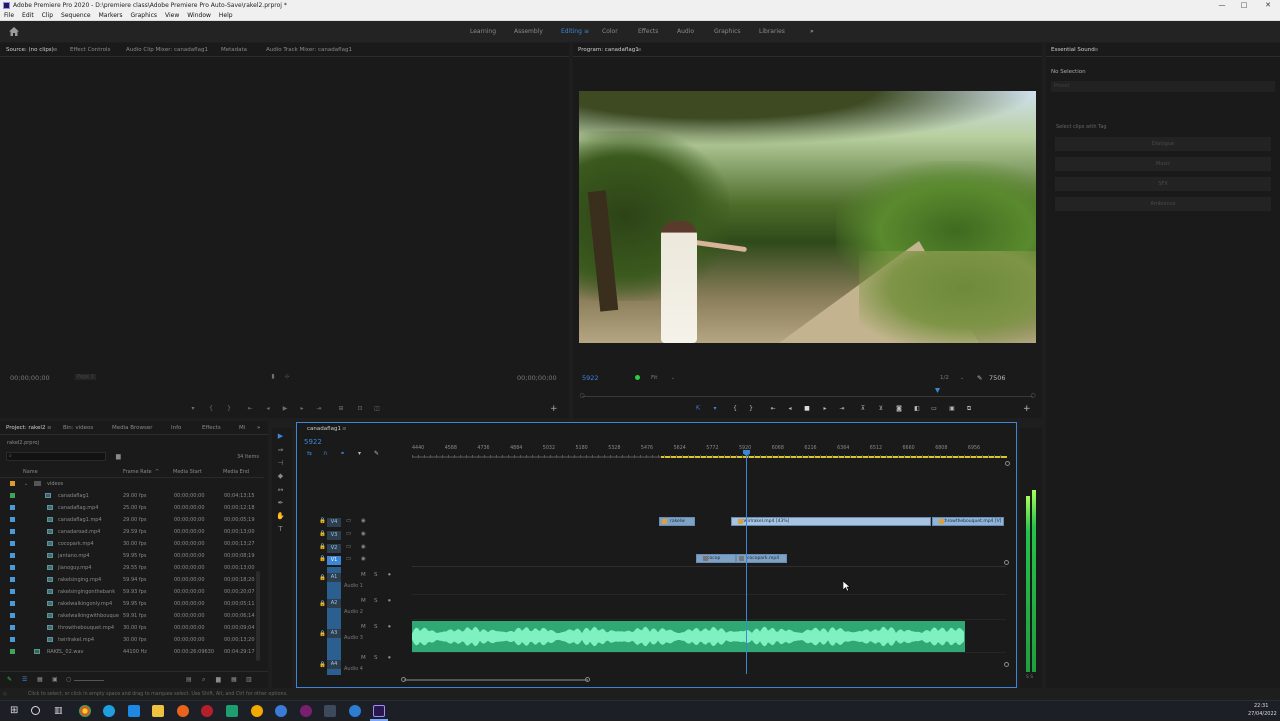  I want to click on v2-eye-icon: ◉, so click(363, 547).